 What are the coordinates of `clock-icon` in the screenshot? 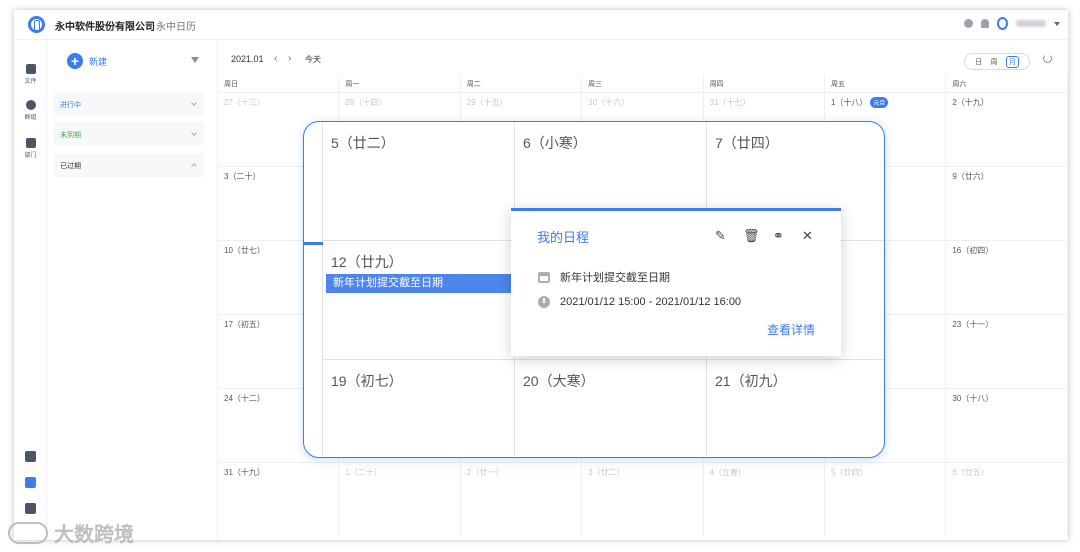 It's located at (544, 302).